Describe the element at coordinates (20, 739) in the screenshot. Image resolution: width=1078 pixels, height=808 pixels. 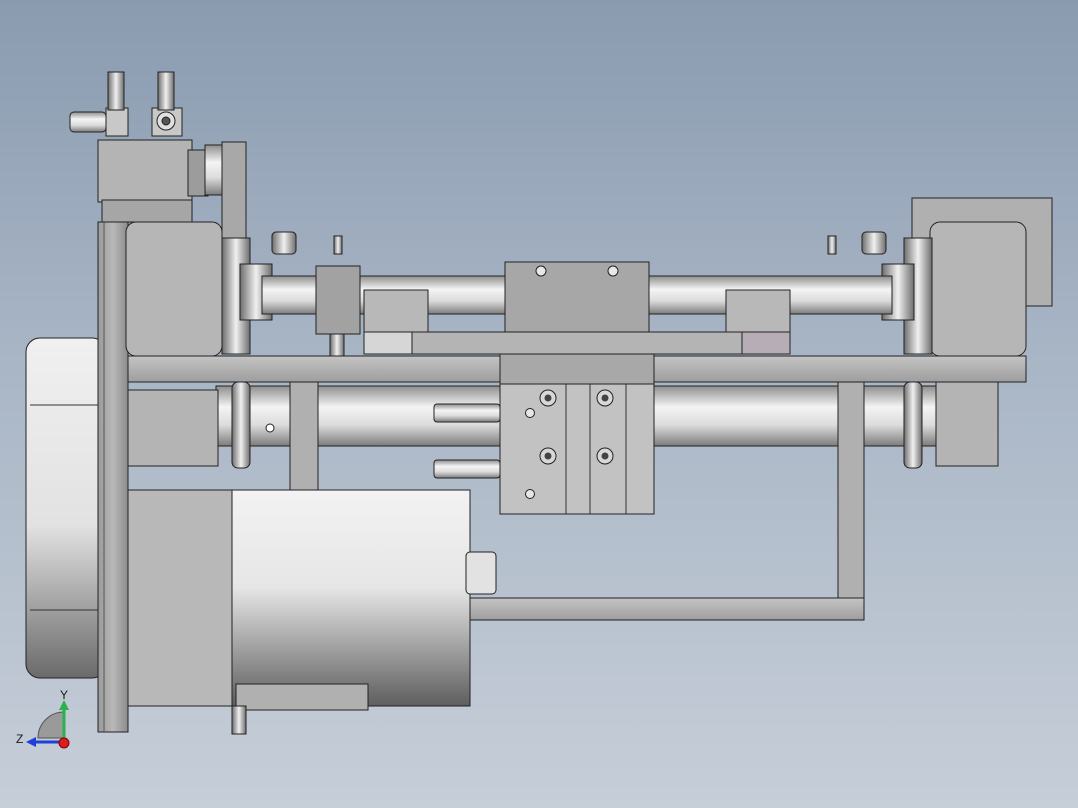
I see `triad-z-label: Z` at that location.